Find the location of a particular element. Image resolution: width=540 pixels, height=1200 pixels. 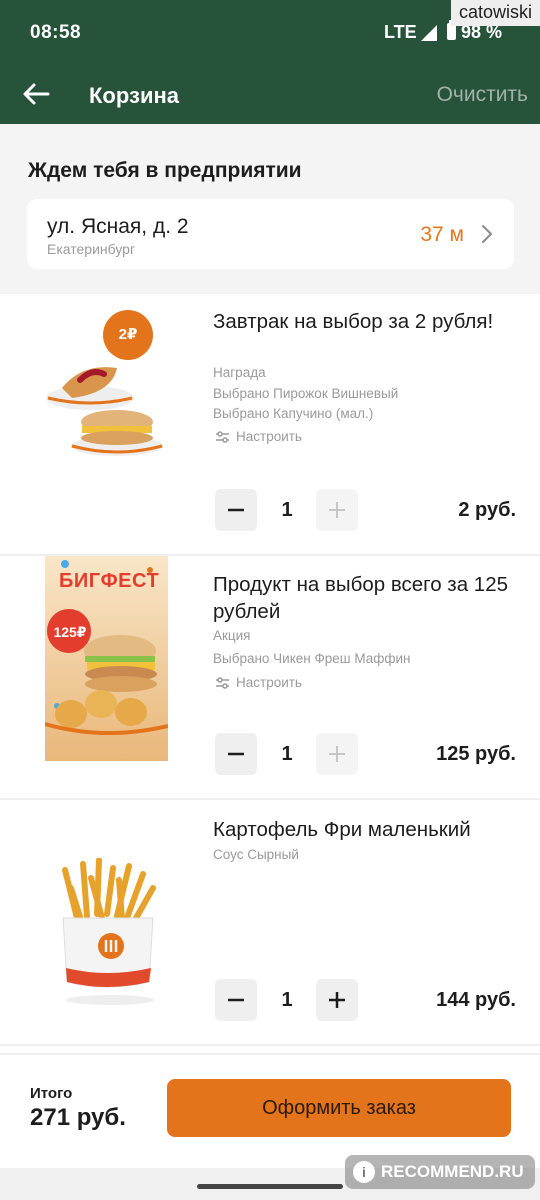

breakfast-product-image is located at coordinates (104, 383).